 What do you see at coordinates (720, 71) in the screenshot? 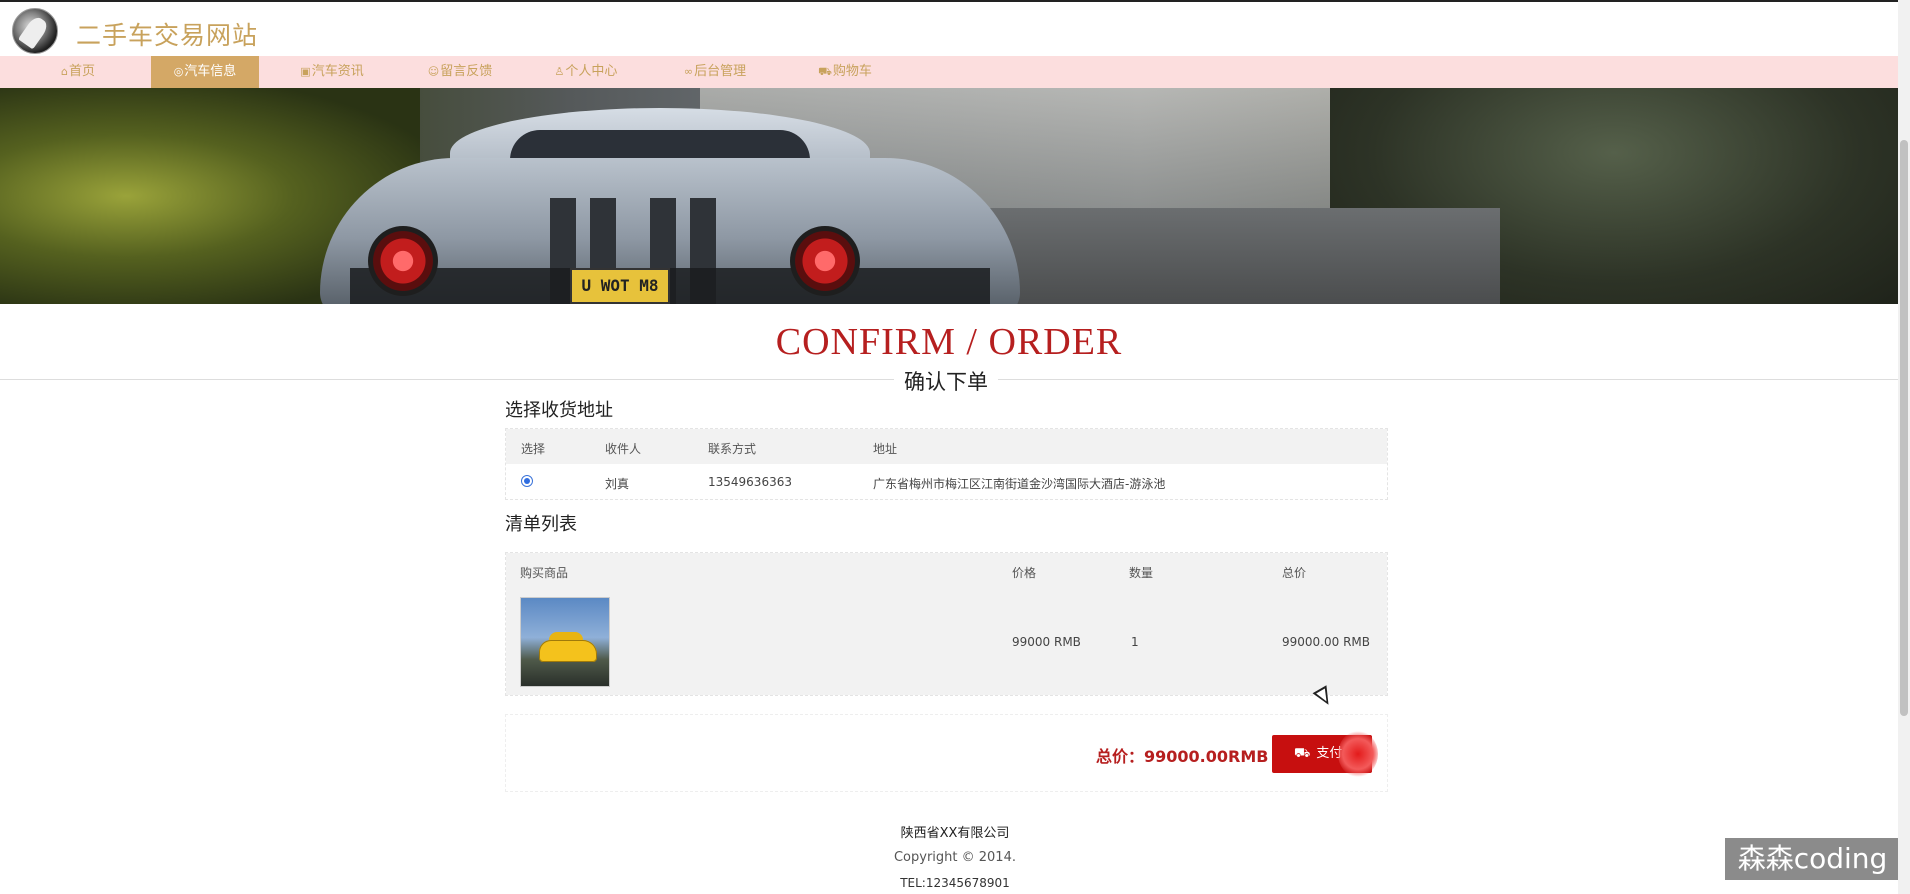
I see `nav-item-label: 后台管理` at bounding box center [720, 71].